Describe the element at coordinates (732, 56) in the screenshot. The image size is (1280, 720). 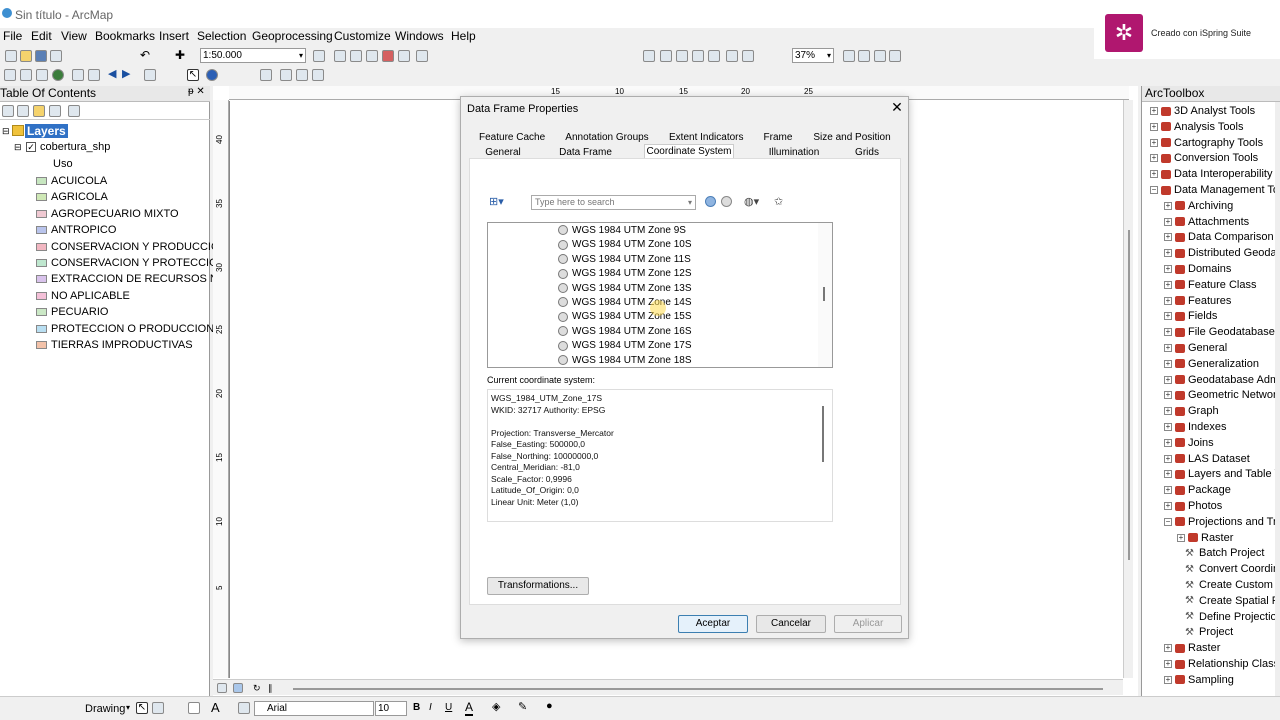
I see `back-extent-icon` at that location.